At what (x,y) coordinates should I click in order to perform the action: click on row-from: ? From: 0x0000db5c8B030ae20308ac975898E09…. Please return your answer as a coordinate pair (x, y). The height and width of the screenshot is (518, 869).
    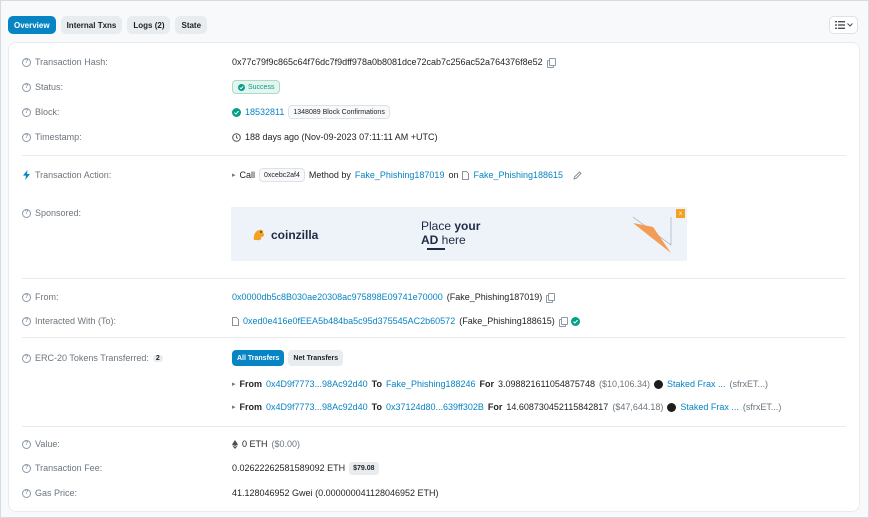
    Looking at the image, I should click on (434, 297).